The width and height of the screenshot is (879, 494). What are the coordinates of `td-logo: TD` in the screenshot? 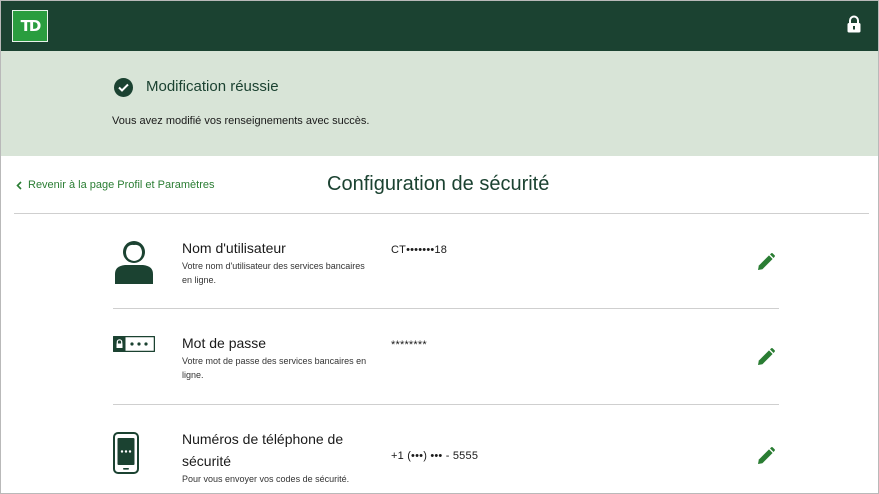 It's located at (30, 26).